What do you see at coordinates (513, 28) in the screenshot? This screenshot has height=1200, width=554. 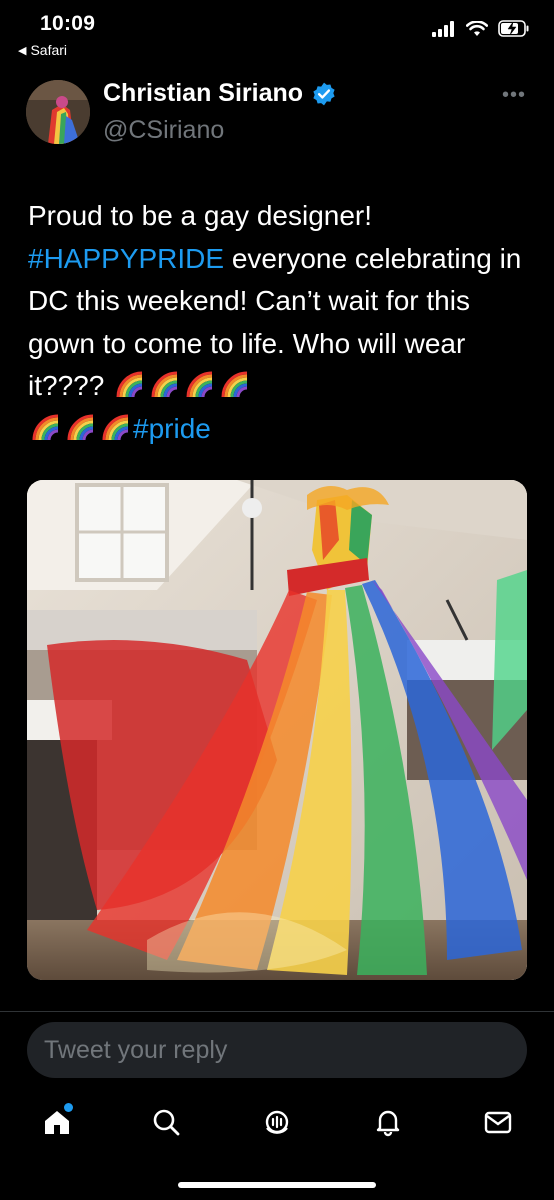 I see `battery-charging-icon` at bounding box center [513, 28].